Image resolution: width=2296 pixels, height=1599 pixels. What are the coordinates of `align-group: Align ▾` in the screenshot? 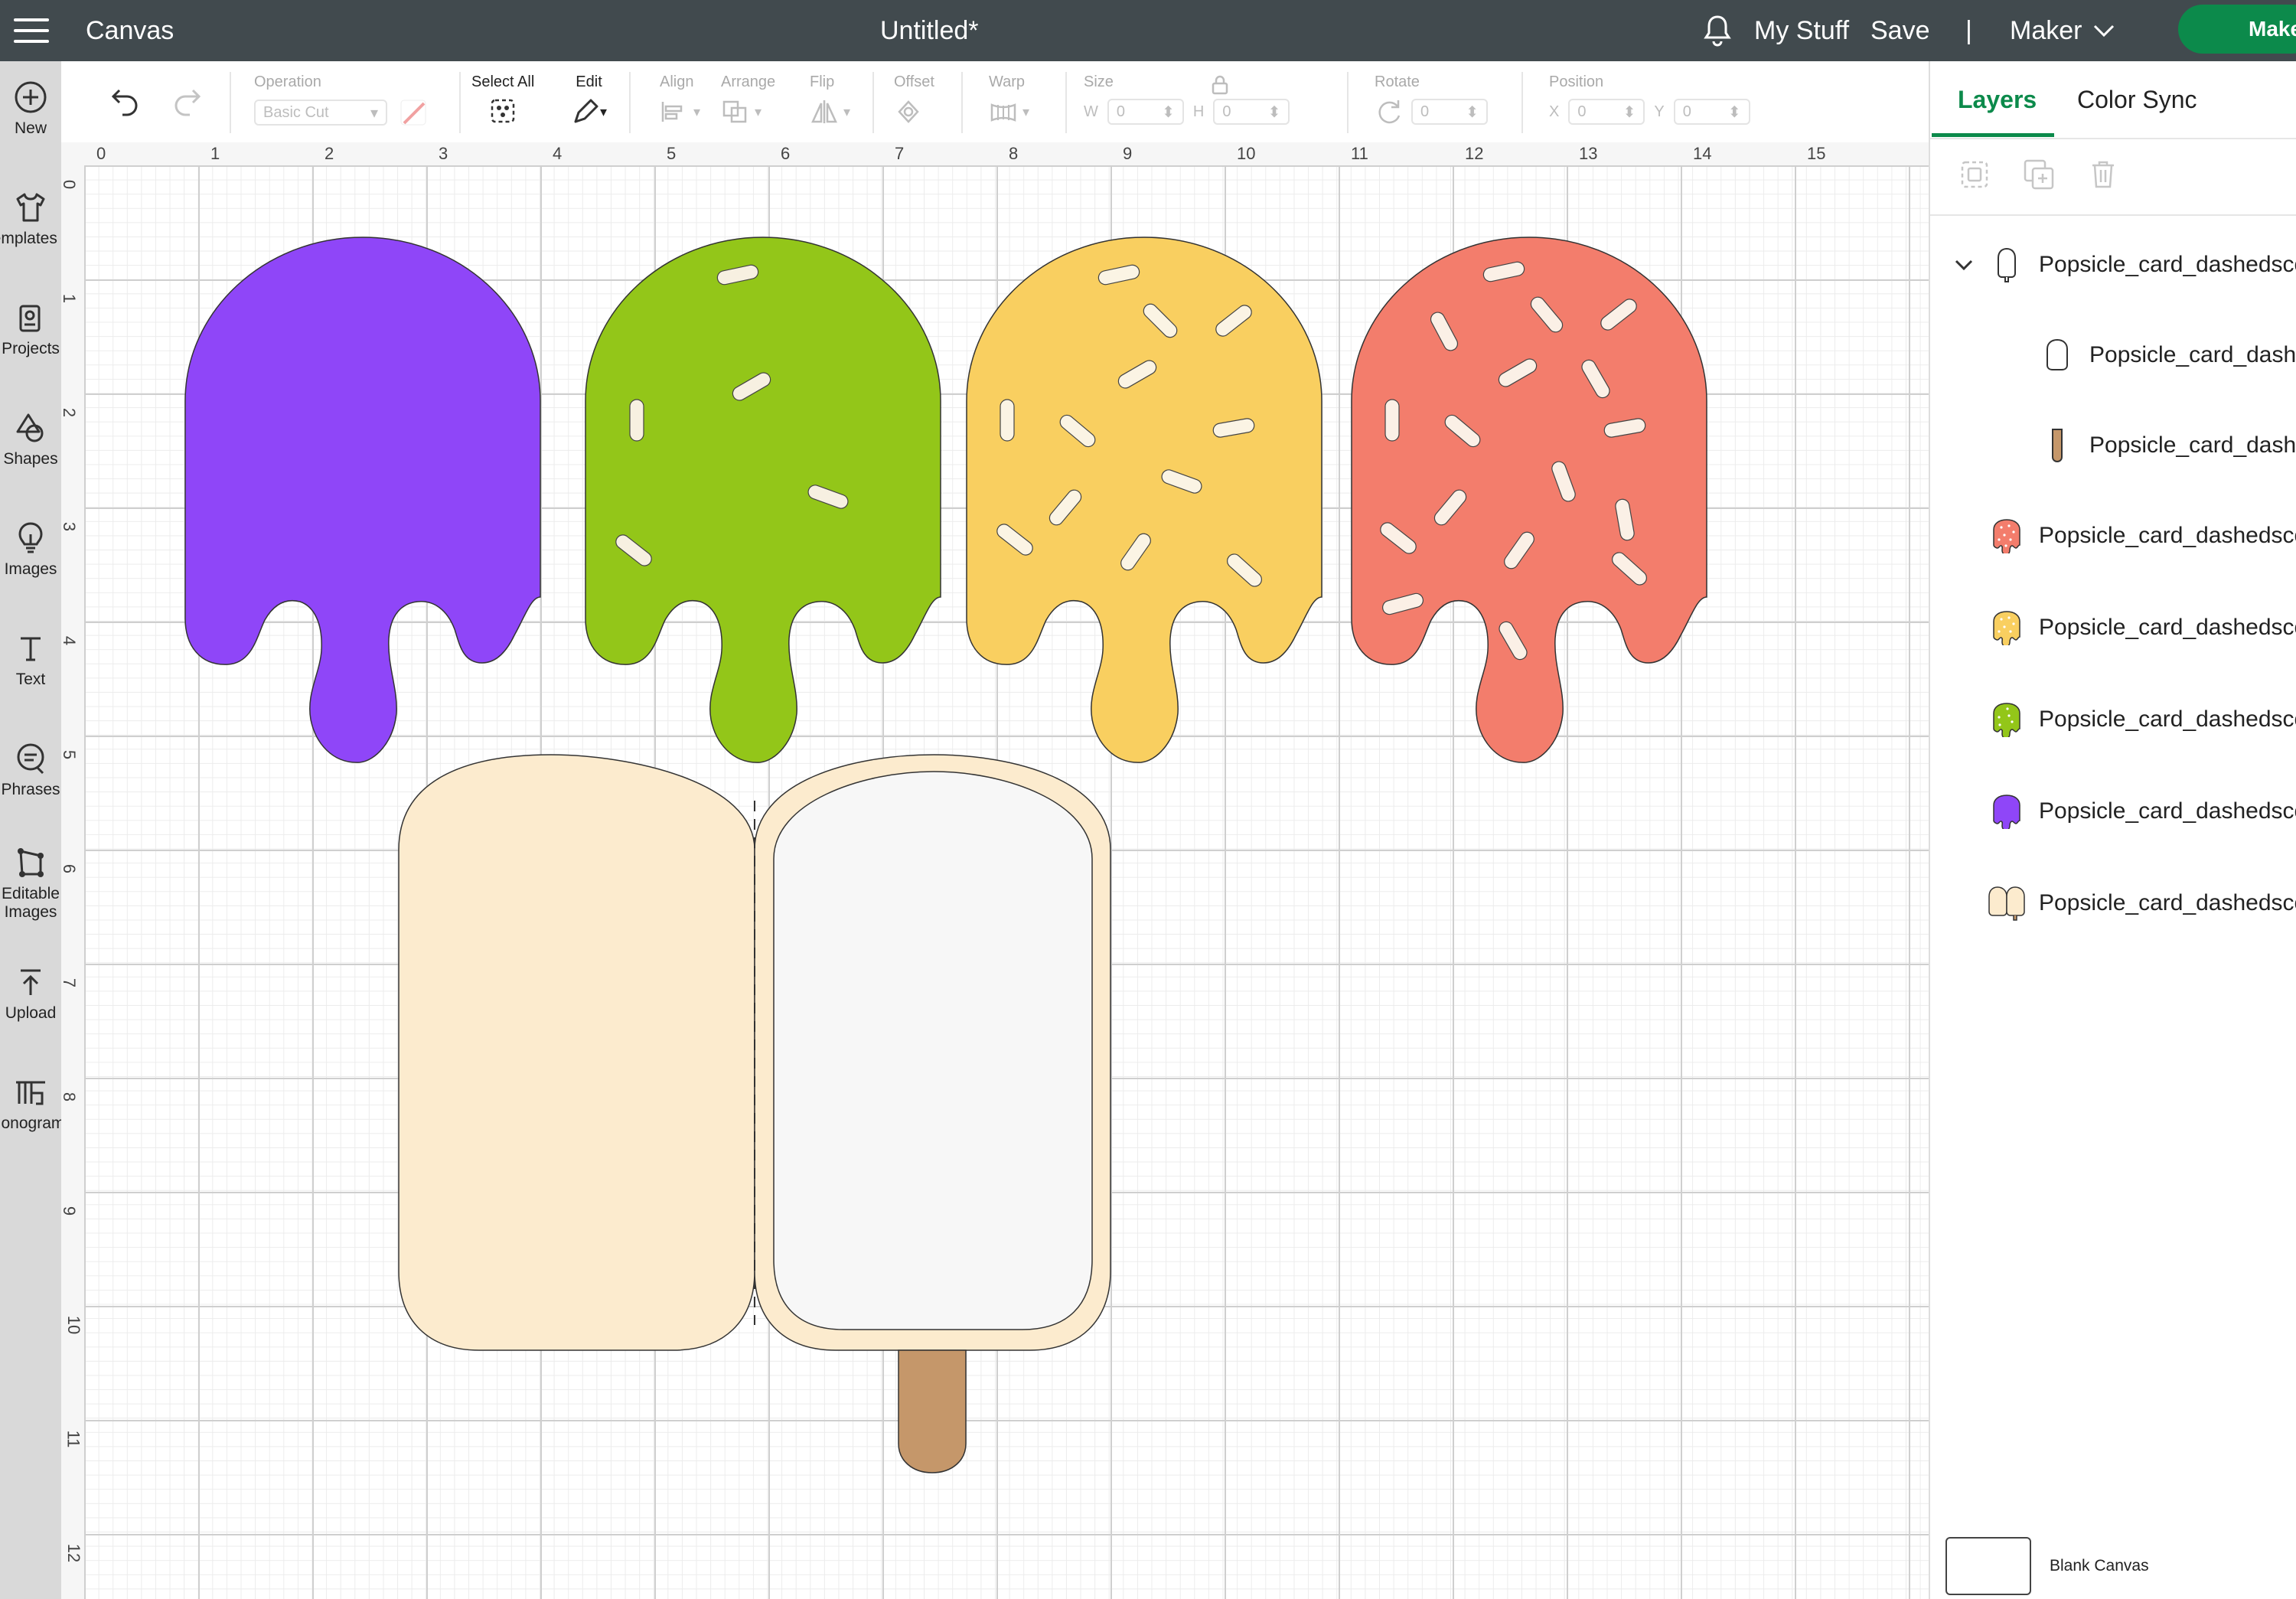 It's located at (680, 99).